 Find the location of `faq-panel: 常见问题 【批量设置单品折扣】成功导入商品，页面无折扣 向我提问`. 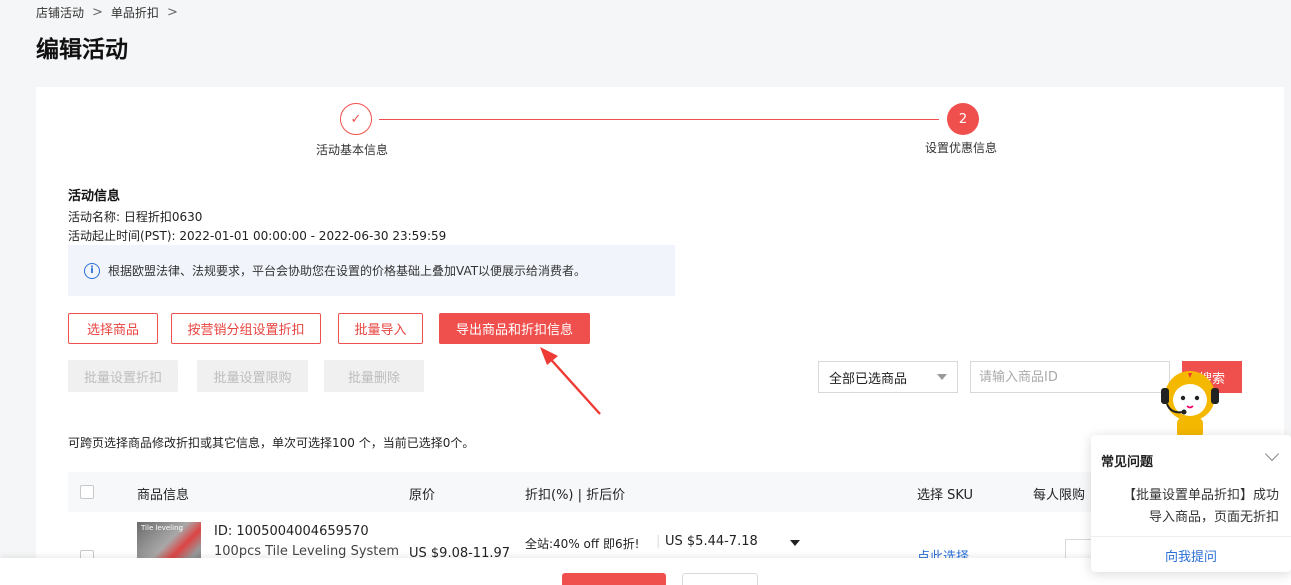

faq-panel: 常见问题 【批量设置单品折扣】成功导入商品，页面无折扣 向我提问 is located at coordinates (1191, 503).